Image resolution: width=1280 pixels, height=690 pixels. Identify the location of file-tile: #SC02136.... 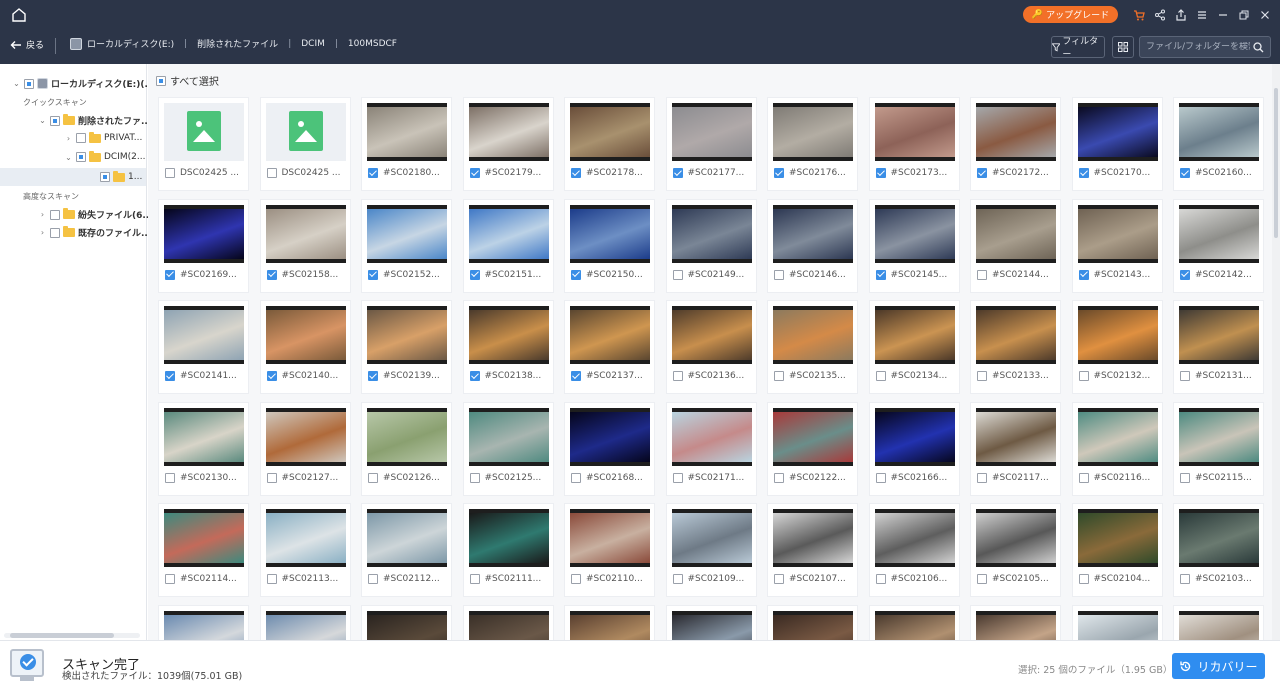
(711, 347).